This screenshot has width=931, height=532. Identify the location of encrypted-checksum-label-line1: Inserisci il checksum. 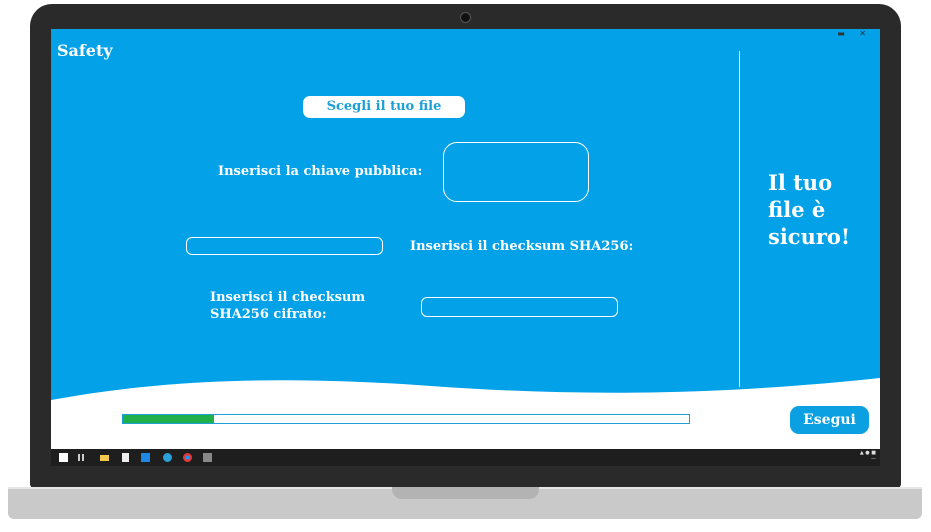
(288, 297).